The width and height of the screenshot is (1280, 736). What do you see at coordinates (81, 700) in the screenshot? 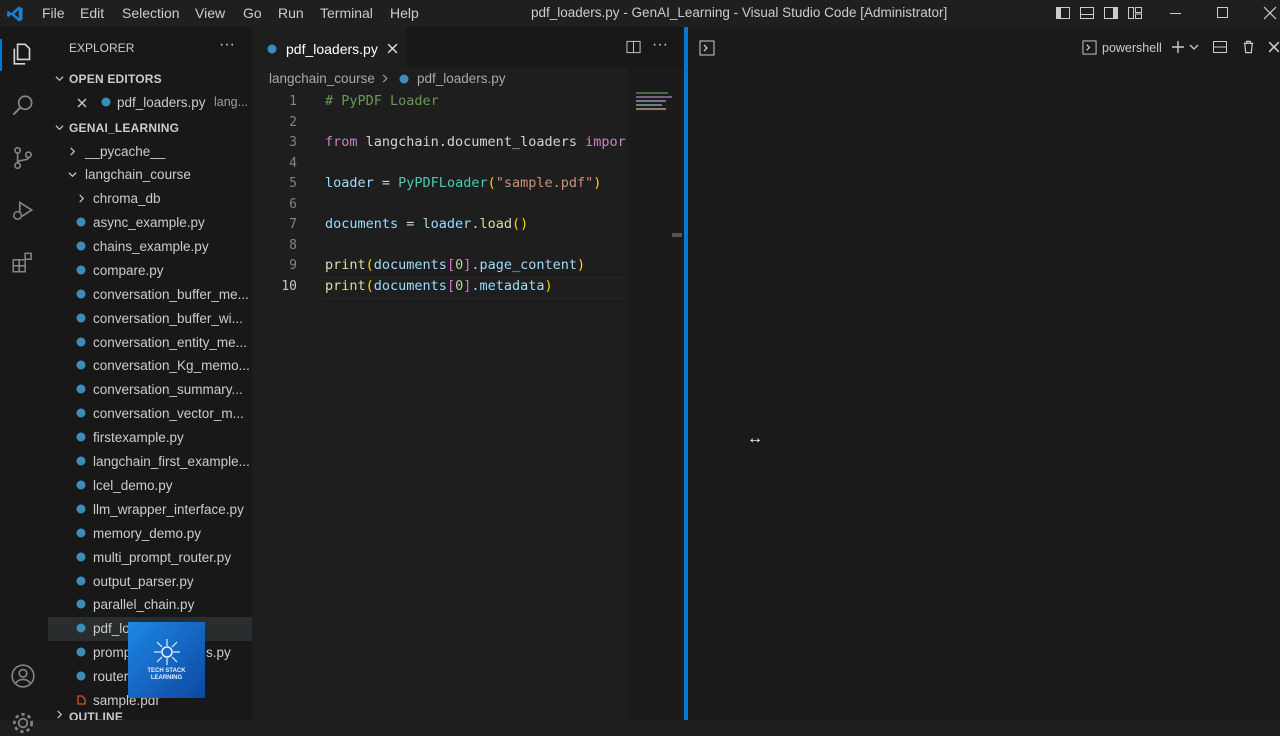
I see `pdf-file-icon` at bounding box center [81, 700].